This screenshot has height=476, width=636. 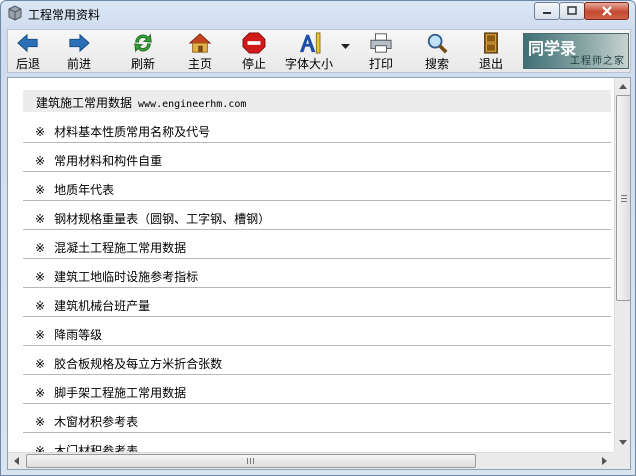 What do you see at coordinates (102, 306) in the screenshot?
I see `list-item-label: 建筑机械台班产量` at bounding box center [102, 306].